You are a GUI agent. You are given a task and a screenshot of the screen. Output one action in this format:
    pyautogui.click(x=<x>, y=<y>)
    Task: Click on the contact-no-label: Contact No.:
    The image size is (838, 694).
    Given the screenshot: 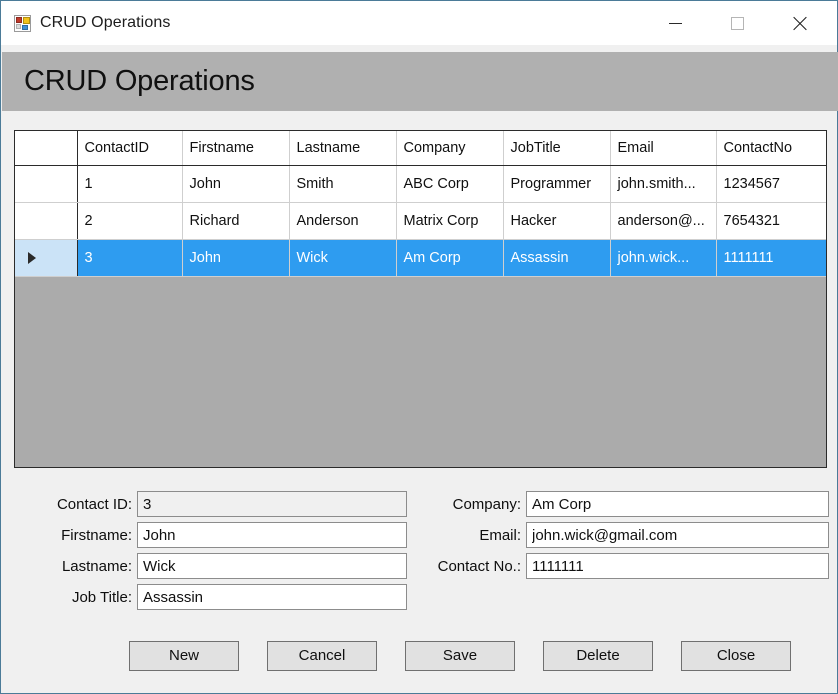 What is the action you would take?
    pyautogui.click(x=479, y=566)
    